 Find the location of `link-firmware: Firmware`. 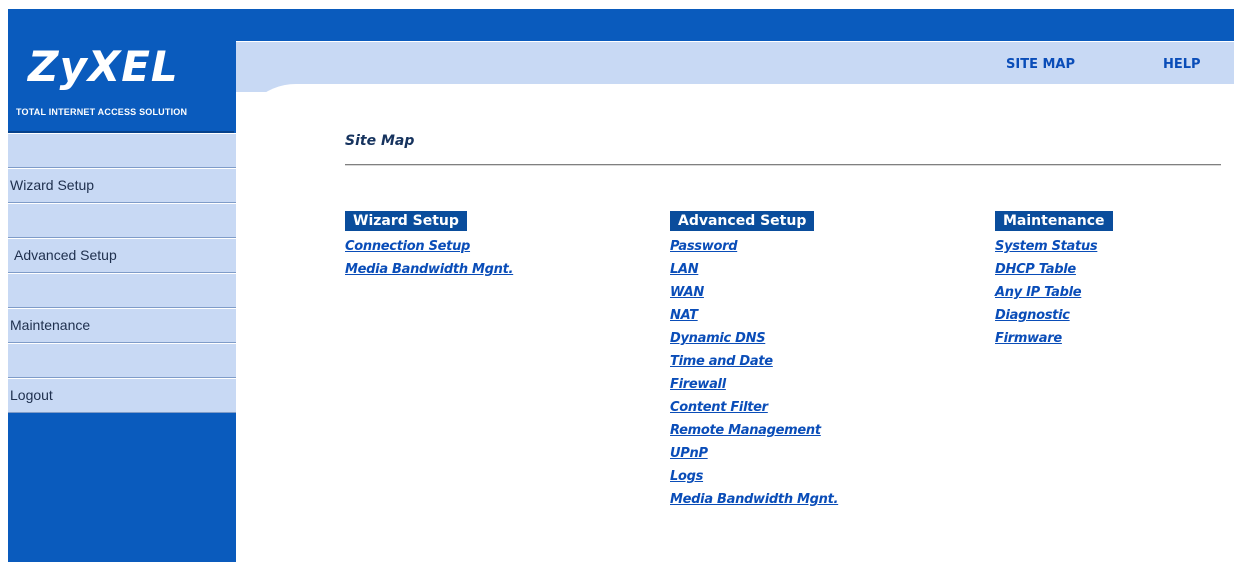

link-firmware: Firmware is located at coordinates (1028, 338).